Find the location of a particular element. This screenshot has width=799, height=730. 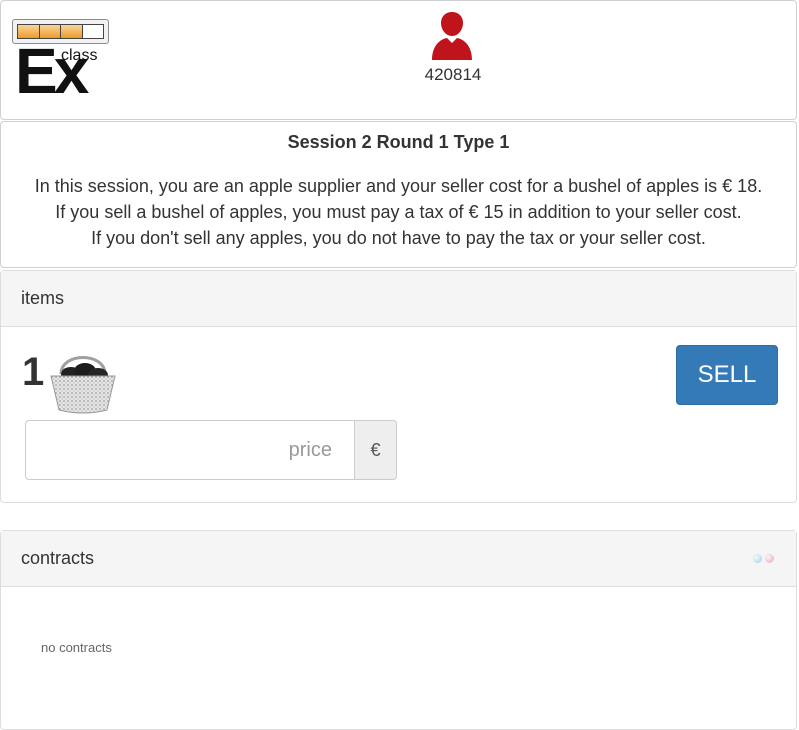

classex-logo: Ex class is located at coordinates (65, 73).